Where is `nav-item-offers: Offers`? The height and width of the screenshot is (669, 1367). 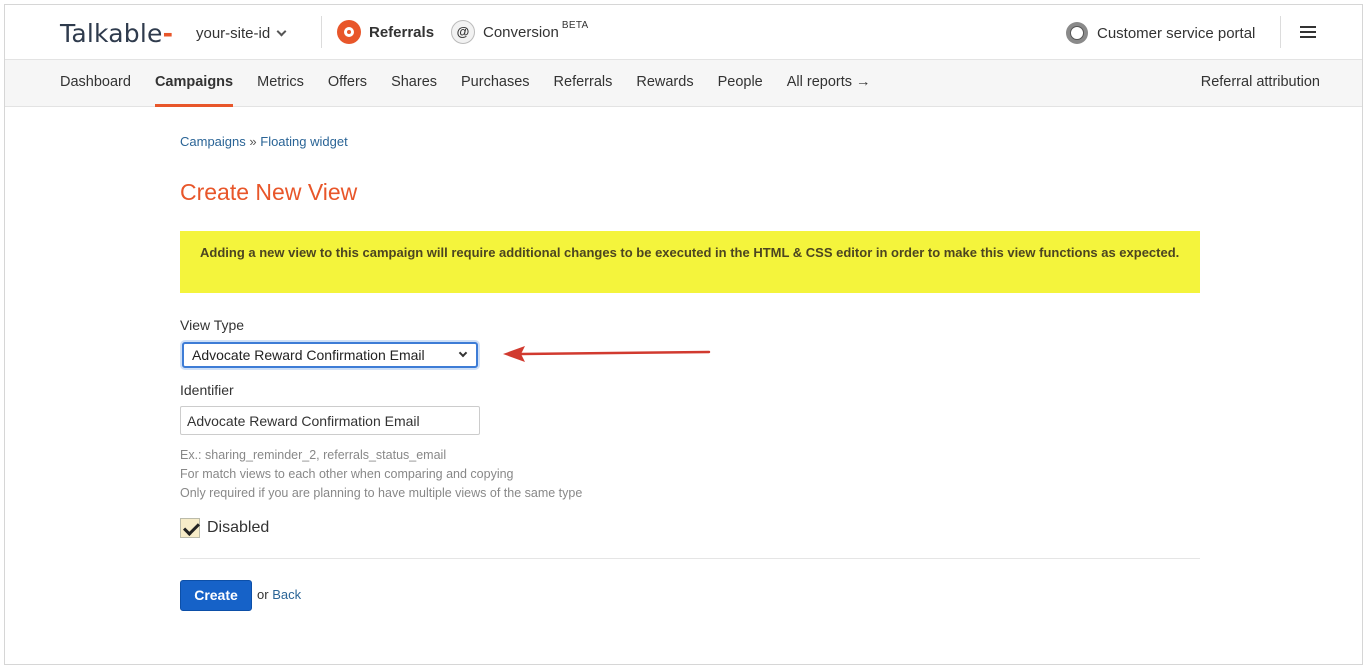
nav-item-offers: Offers is located at coordinates (347, 83).